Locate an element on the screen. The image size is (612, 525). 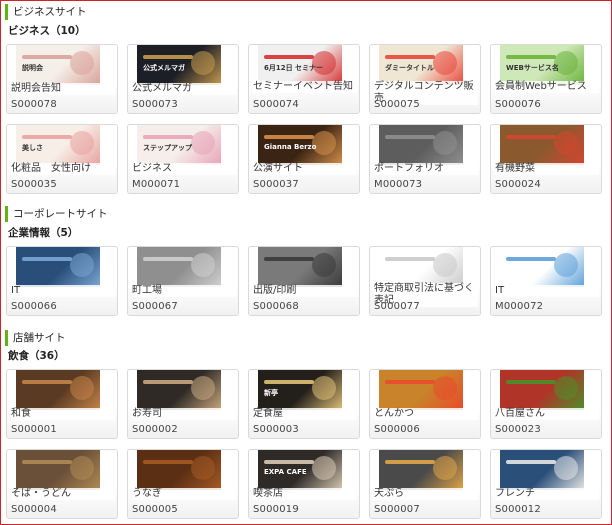
template-card: EXPA CAFE 喫茶店 S000019 is located at coordinates (304, 484).